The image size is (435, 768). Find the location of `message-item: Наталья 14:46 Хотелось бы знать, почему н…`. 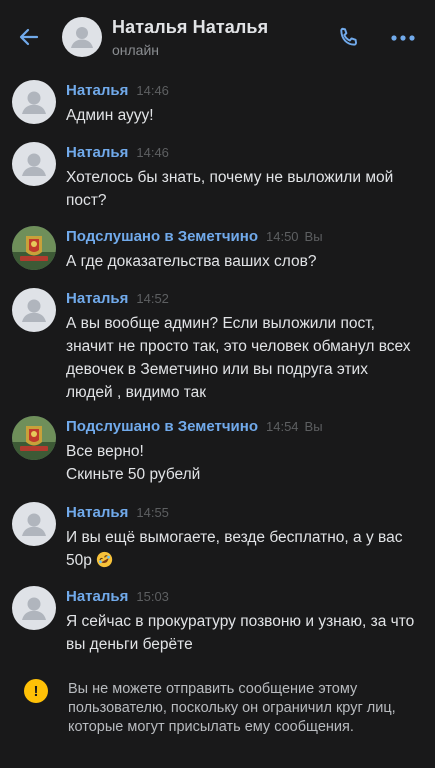

message-item: Наталья 14:46 Хотелось бы знать, почему н… is located at coordinates (217, 177).